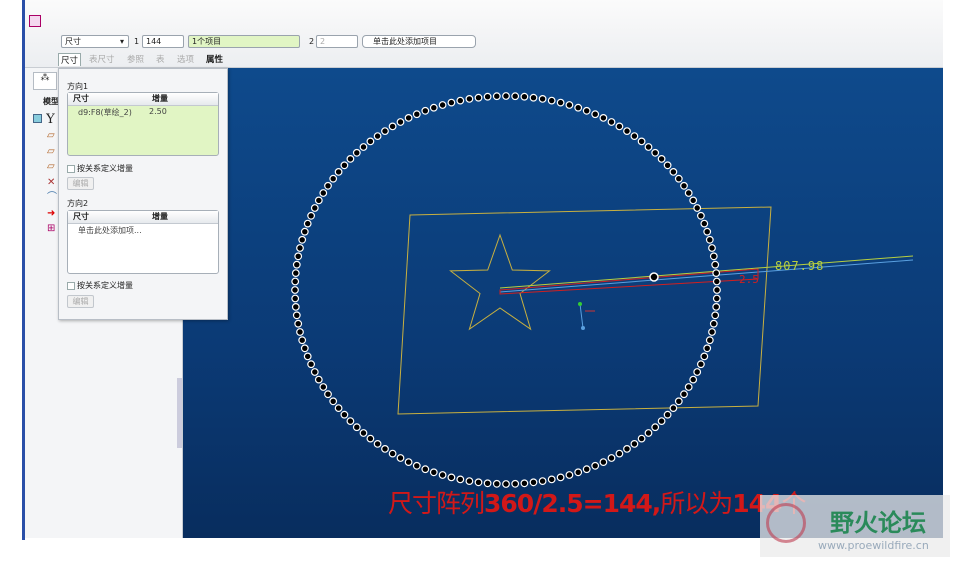  I want to click on col-dimension: 尺寸, so click(81, 98).